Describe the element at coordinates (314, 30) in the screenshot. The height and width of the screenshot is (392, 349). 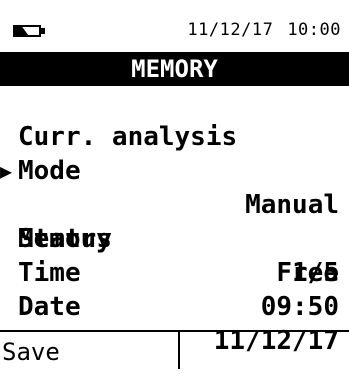
I see `status-time: 10:00` at that location.